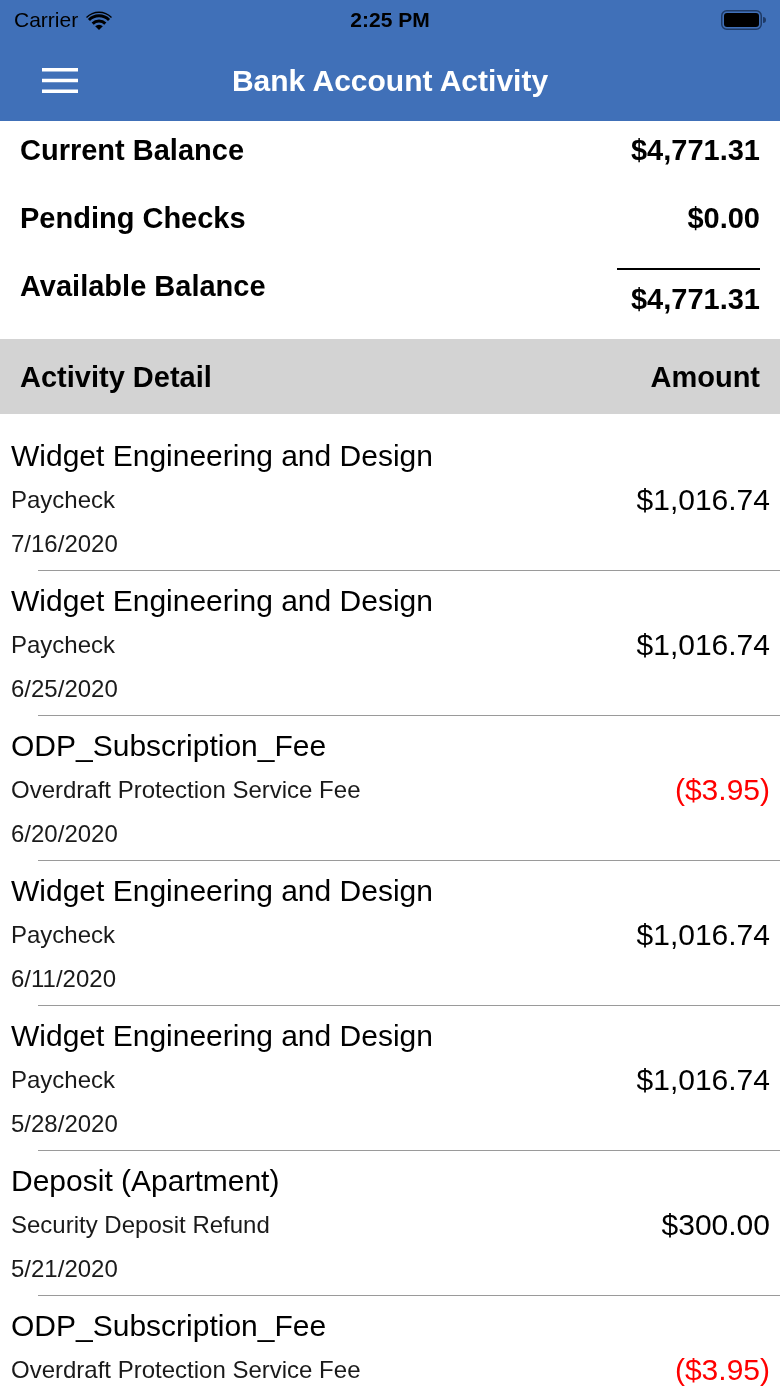 The height and width of the screenshot is (1387, 780). Describe the element at coordinates (65, 544) in the screenshot. I see `transaction-date: 7/16/2020` at that location.